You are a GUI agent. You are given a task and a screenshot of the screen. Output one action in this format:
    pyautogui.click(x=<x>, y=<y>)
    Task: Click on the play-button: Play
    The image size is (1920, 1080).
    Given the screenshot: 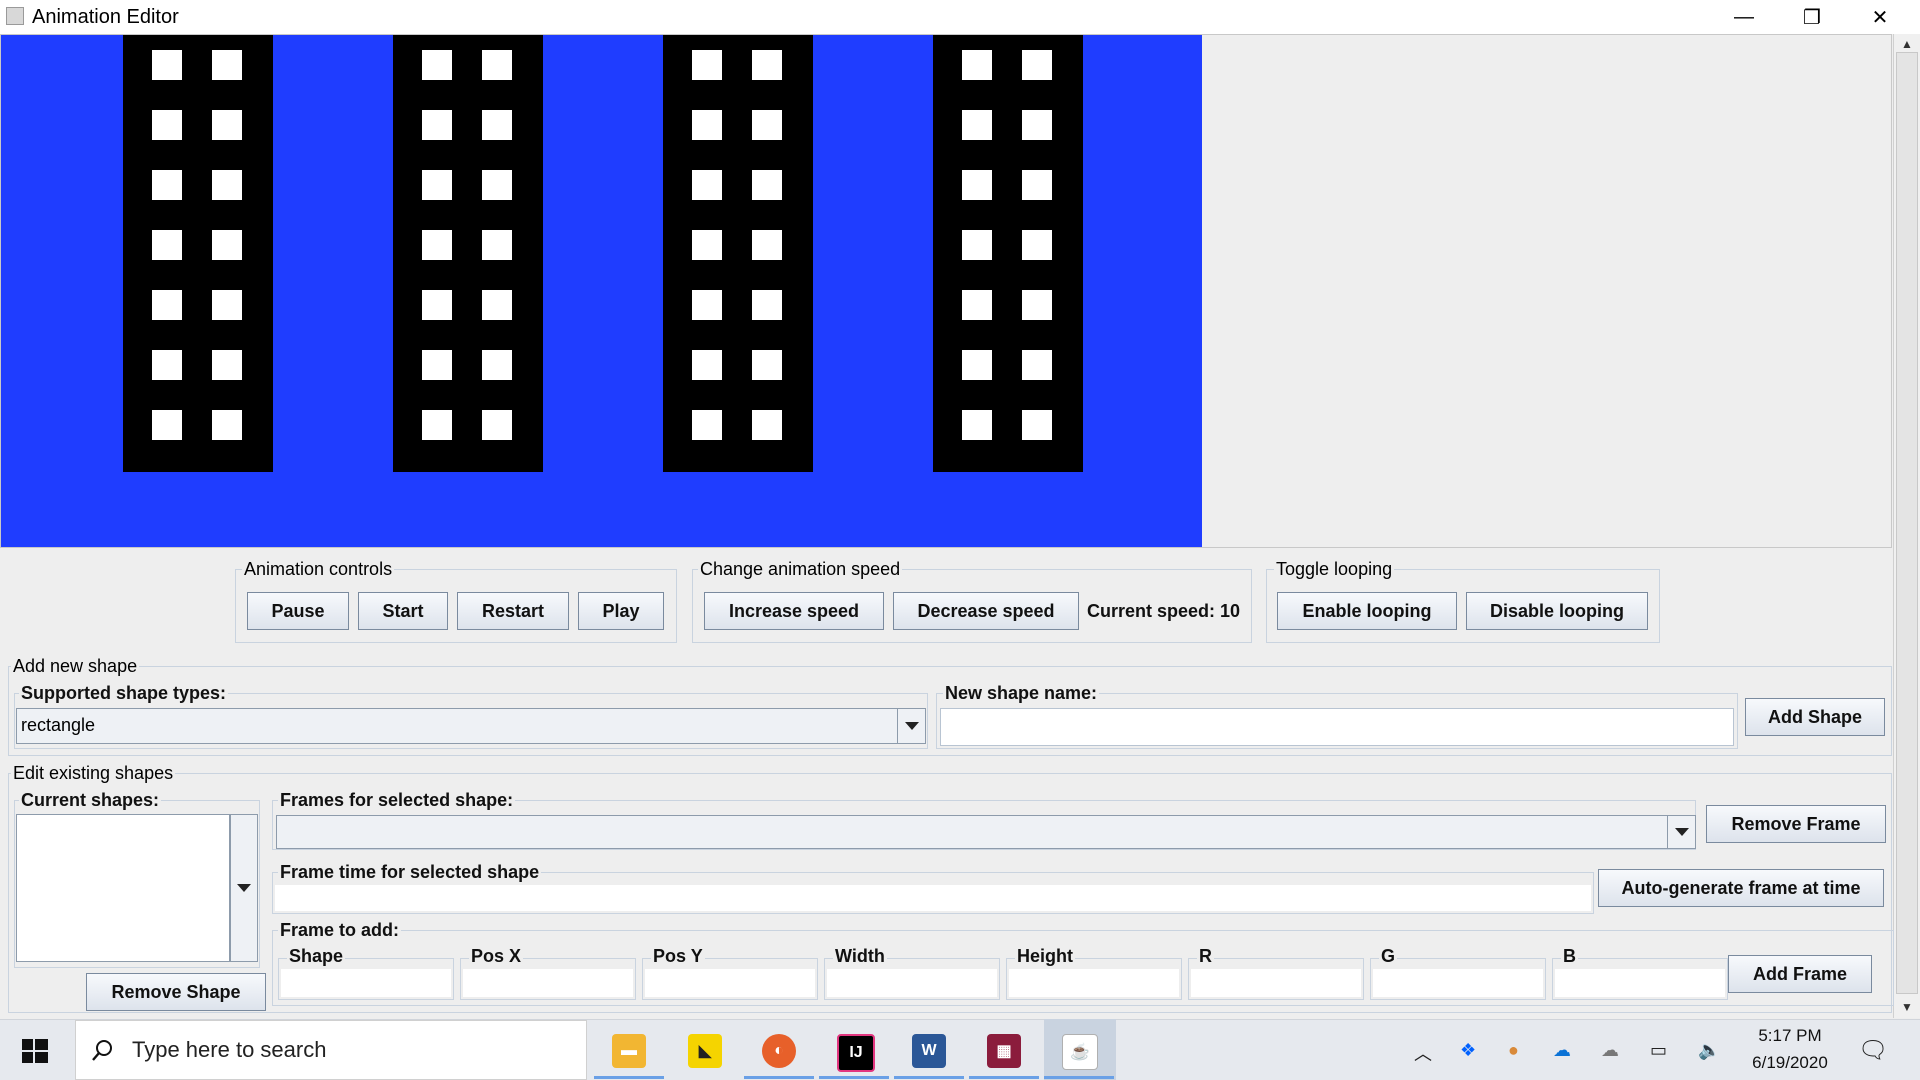 What is the action you would take?
    pyautogui.click(x=621, y=611)
    